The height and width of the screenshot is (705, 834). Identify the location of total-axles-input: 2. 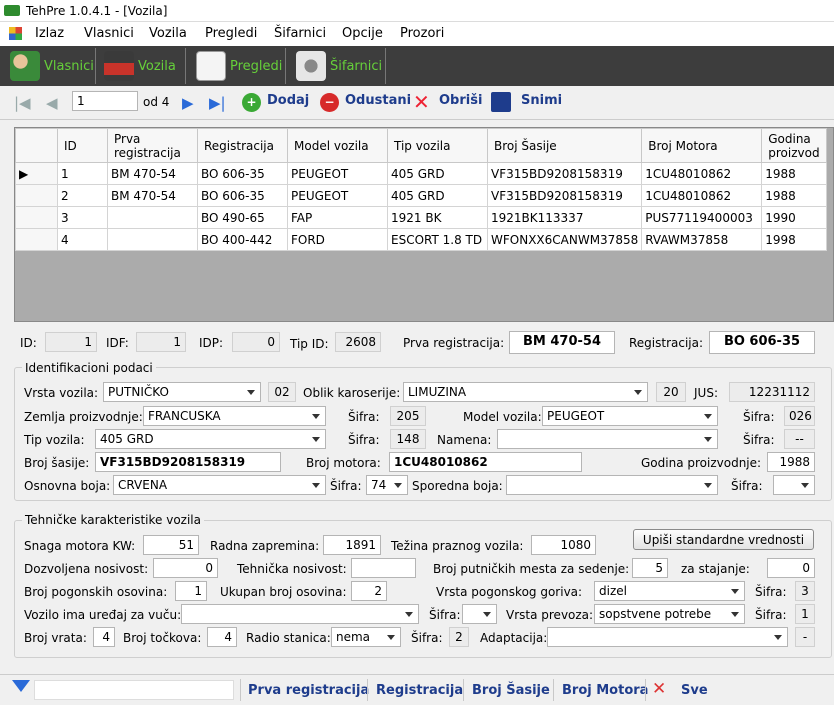
(369, 591).